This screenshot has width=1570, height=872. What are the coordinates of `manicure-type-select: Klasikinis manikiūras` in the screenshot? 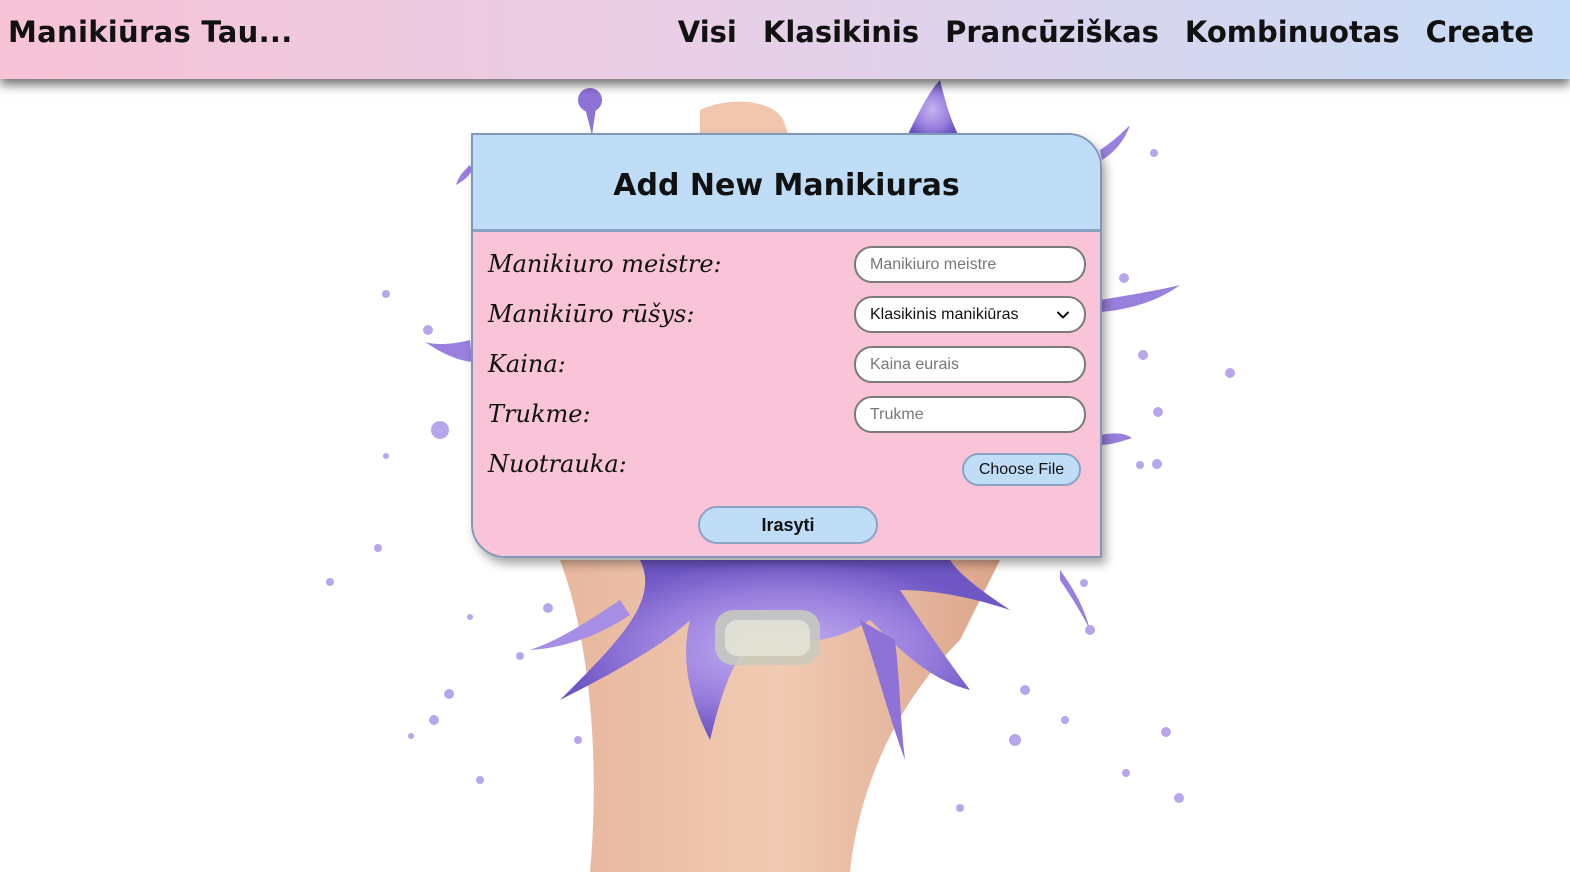 It's located at (970, 314).